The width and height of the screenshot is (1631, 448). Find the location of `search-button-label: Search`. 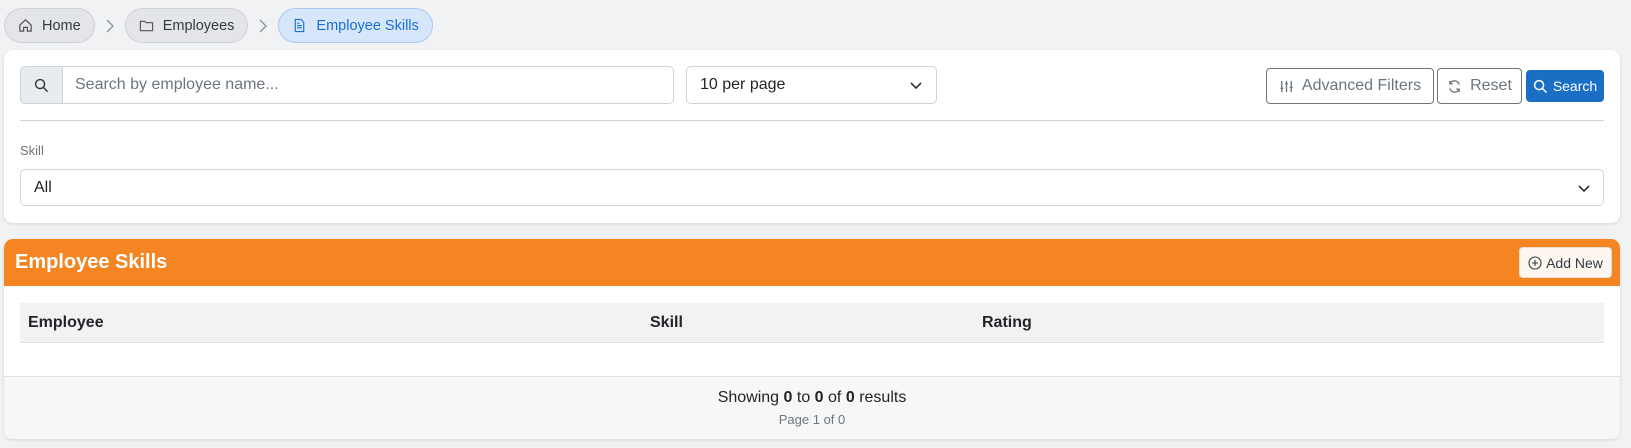

search-button-label: Search is located at coordinates (1575, 86).